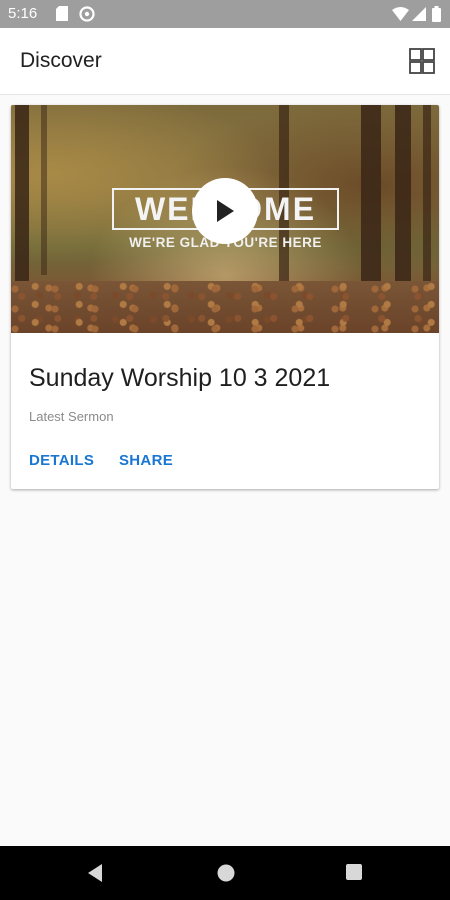  What do you see at coordinates (95, 873) in the screenshot?
I see `back-icon` at bounding box center [95, 873].